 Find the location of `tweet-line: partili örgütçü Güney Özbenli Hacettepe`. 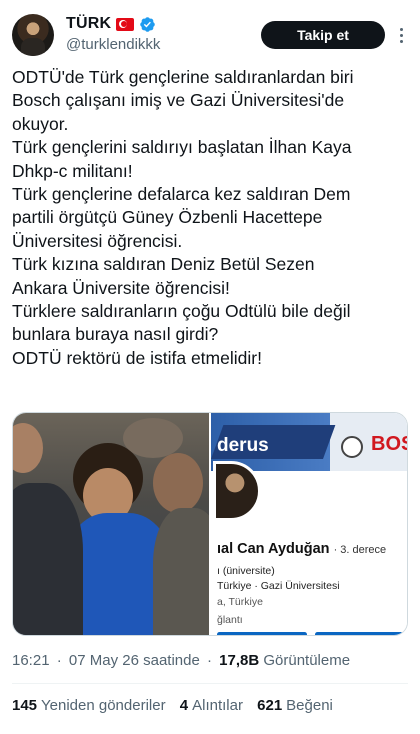

tweet-line: partili örgütçü Güney Özbenli Hacettepe is located at coordinates (167, 217).